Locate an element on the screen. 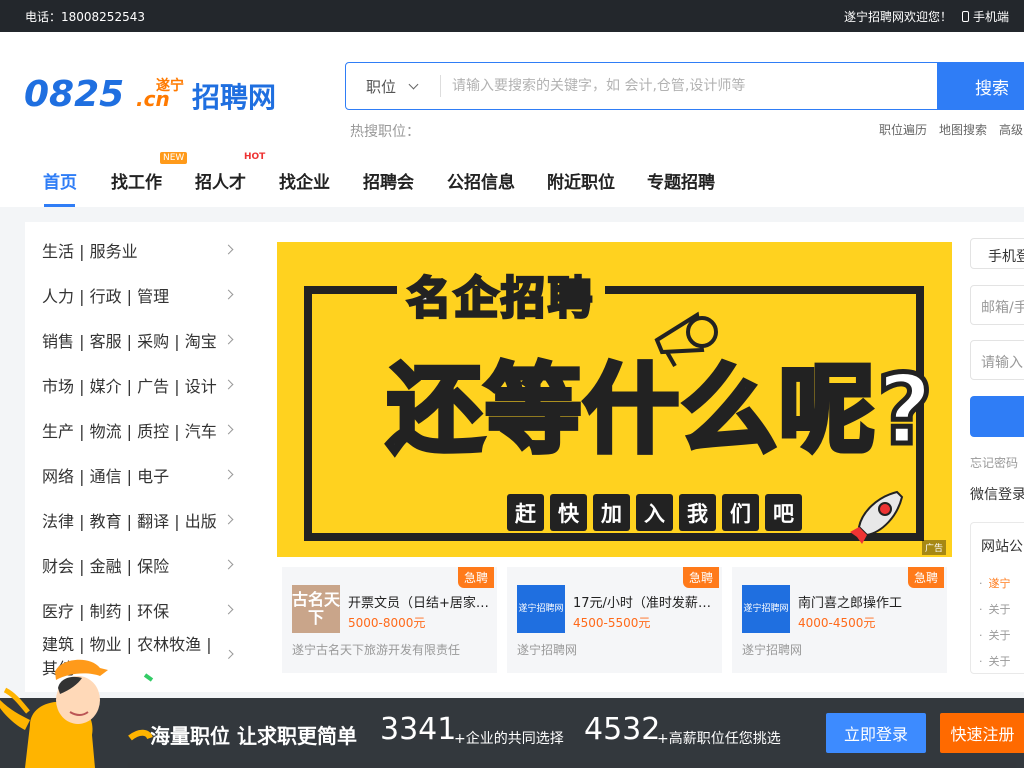 Image resolution: width=1024 pixels, height=768 pixels. job-count-desc: +高薪职位任您挑选 is located at coordinates (719, 739).